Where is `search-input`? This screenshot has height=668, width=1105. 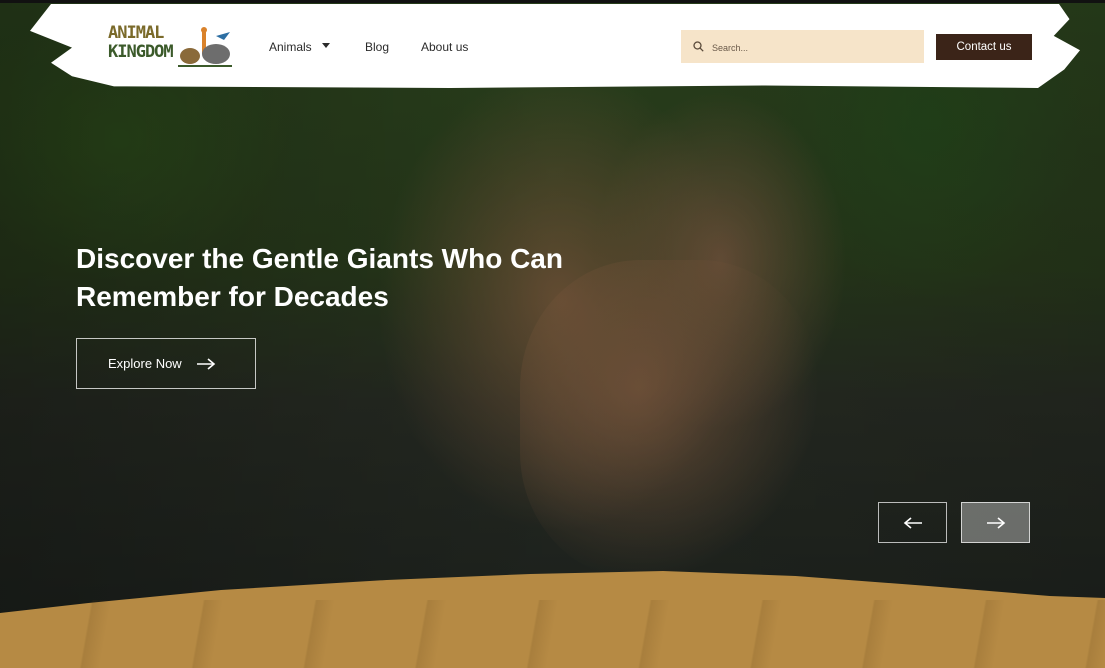
search-input is located at coordinates (812, 48).